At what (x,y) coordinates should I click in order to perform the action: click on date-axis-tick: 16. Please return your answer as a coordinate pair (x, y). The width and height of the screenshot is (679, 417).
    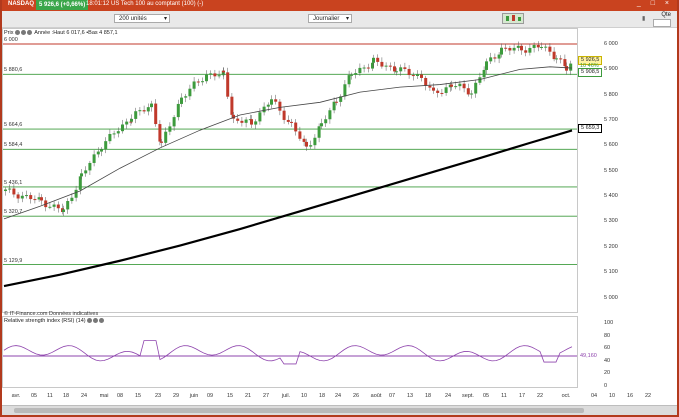
    Looking at the image, I should click on (630, 396).